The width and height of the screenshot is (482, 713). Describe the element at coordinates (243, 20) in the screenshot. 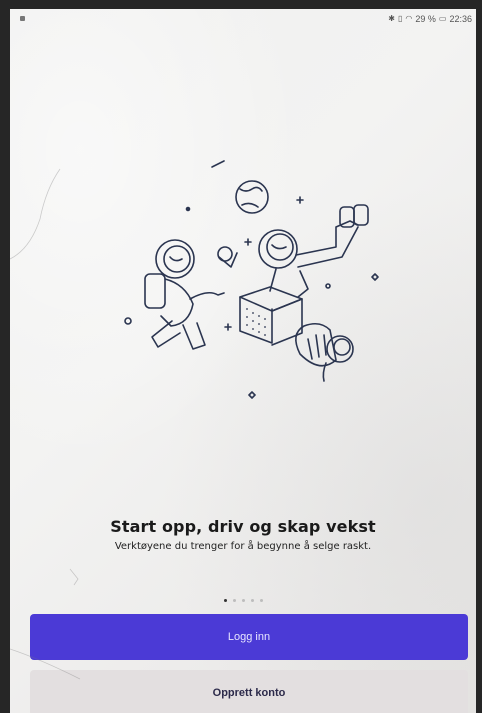

I see `status-bar: ✱ ▯ ◠ 29 % ▭ 22:36` at that location.